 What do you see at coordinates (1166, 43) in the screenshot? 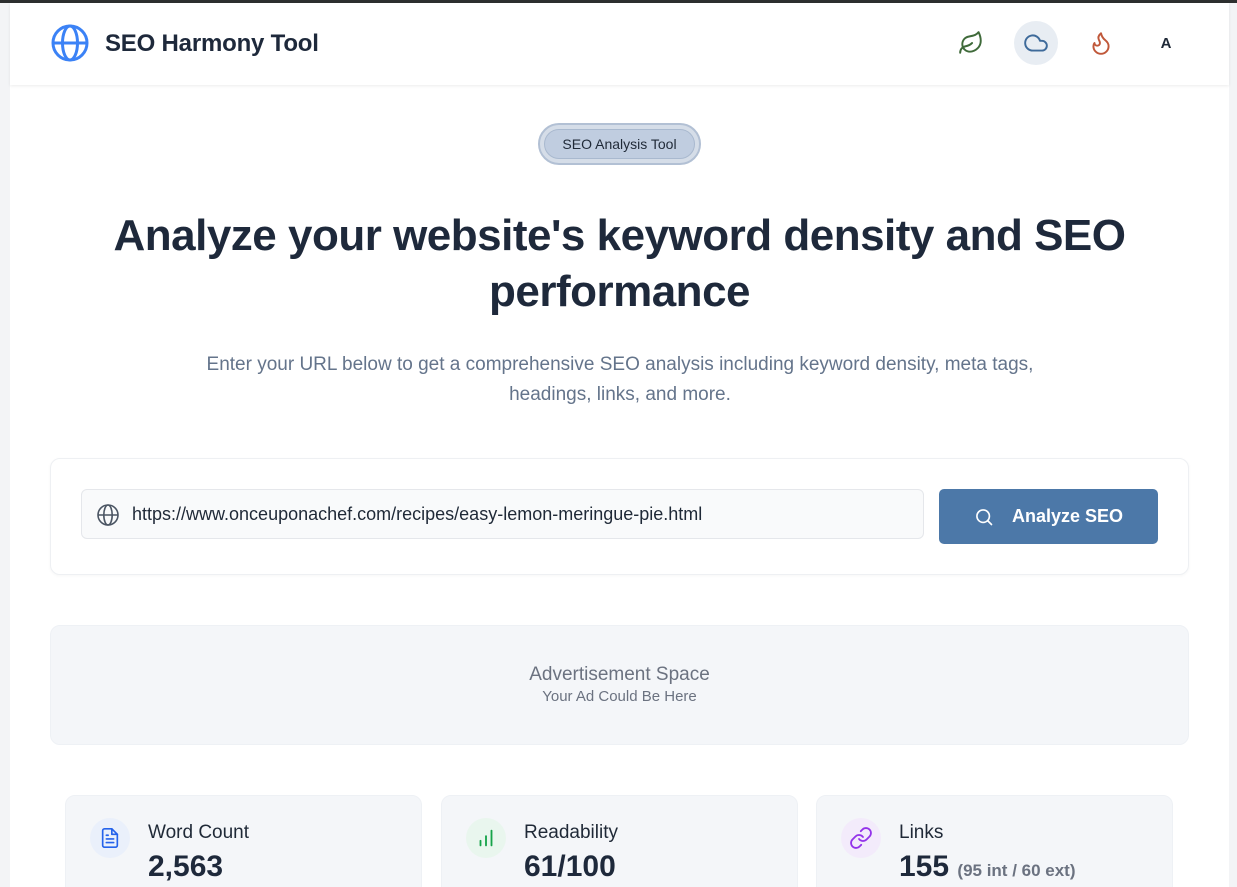
I see `theme-text-button: A` at bounding box center [1166, 43].